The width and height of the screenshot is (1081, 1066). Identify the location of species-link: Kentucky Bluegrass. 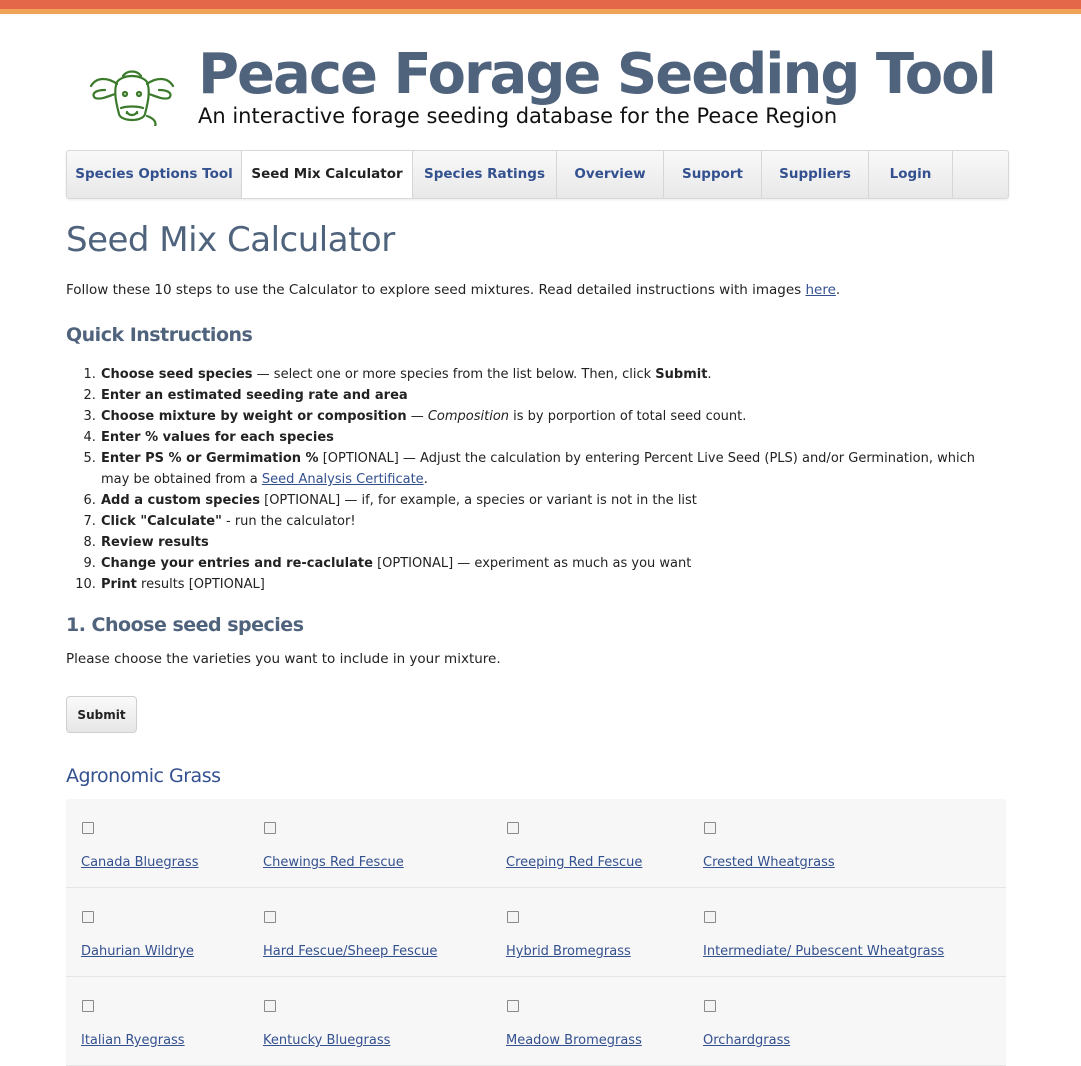
(326, 1040).